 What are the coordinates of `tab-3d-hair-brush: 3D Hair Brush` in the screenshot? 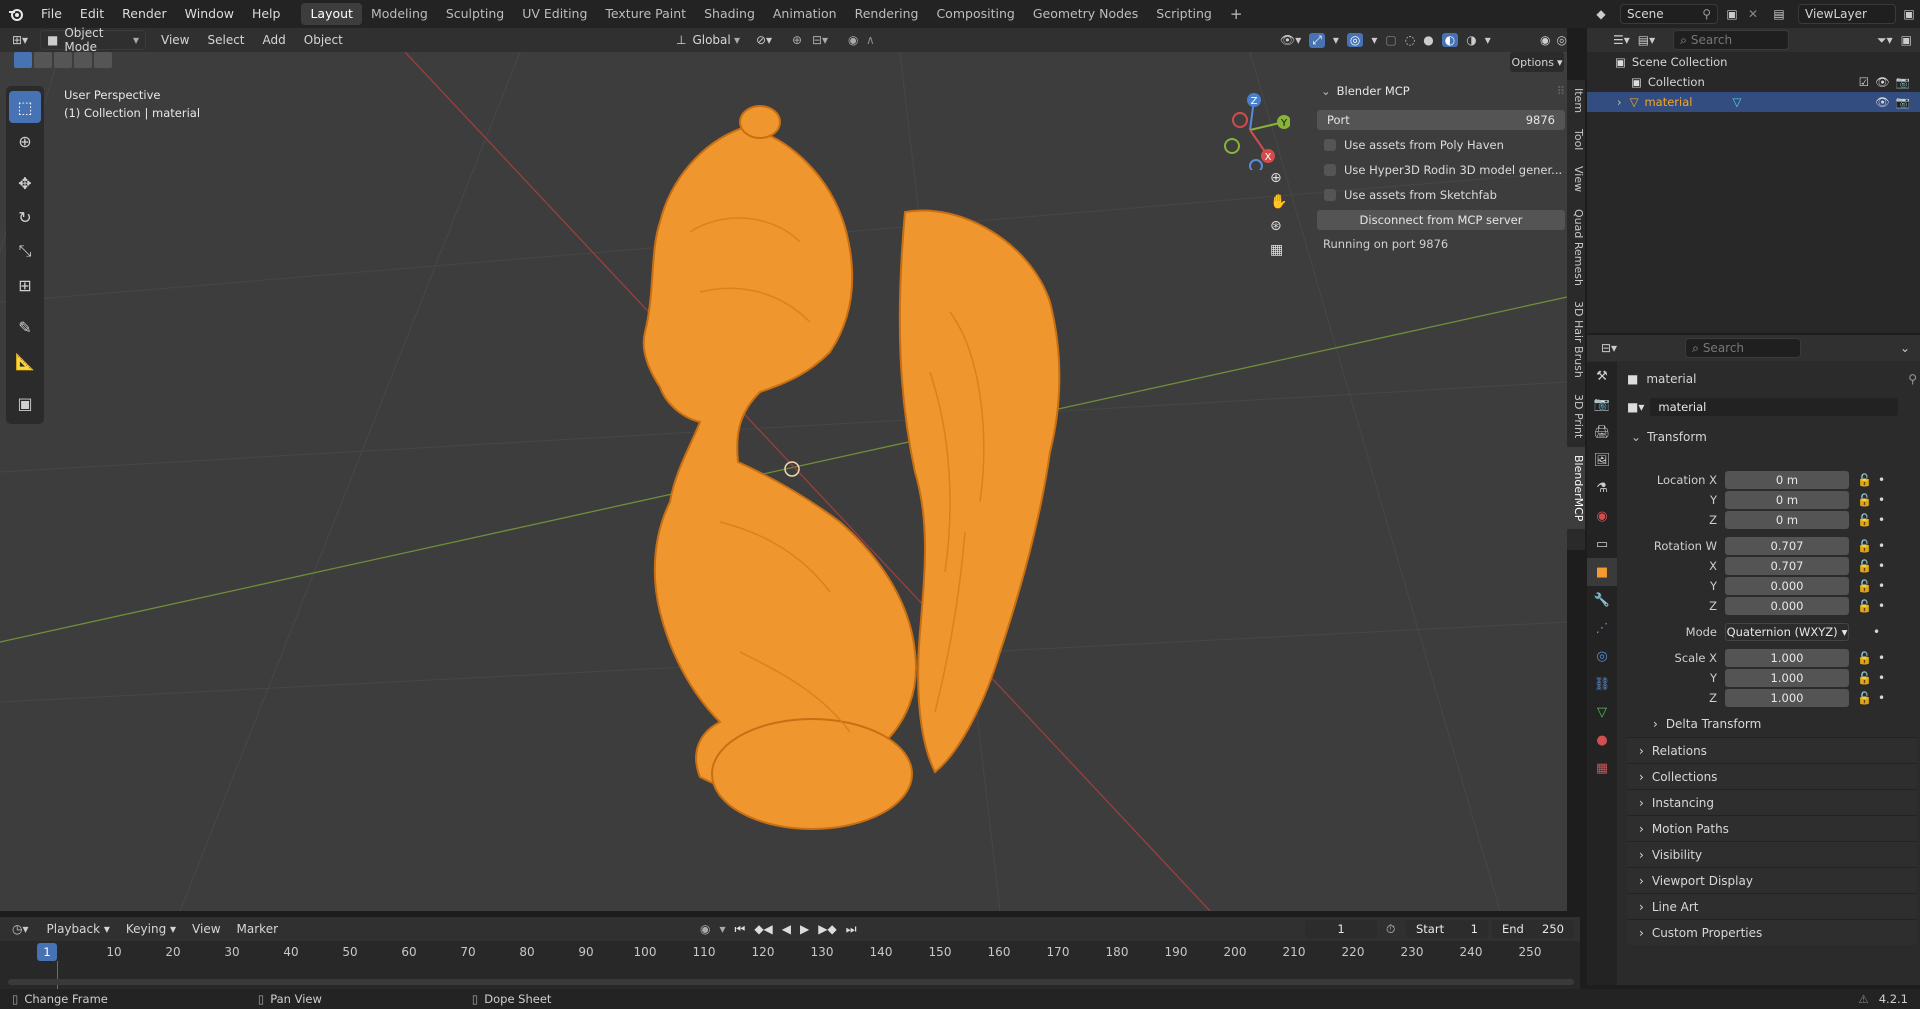 It's located at (1576, 339).